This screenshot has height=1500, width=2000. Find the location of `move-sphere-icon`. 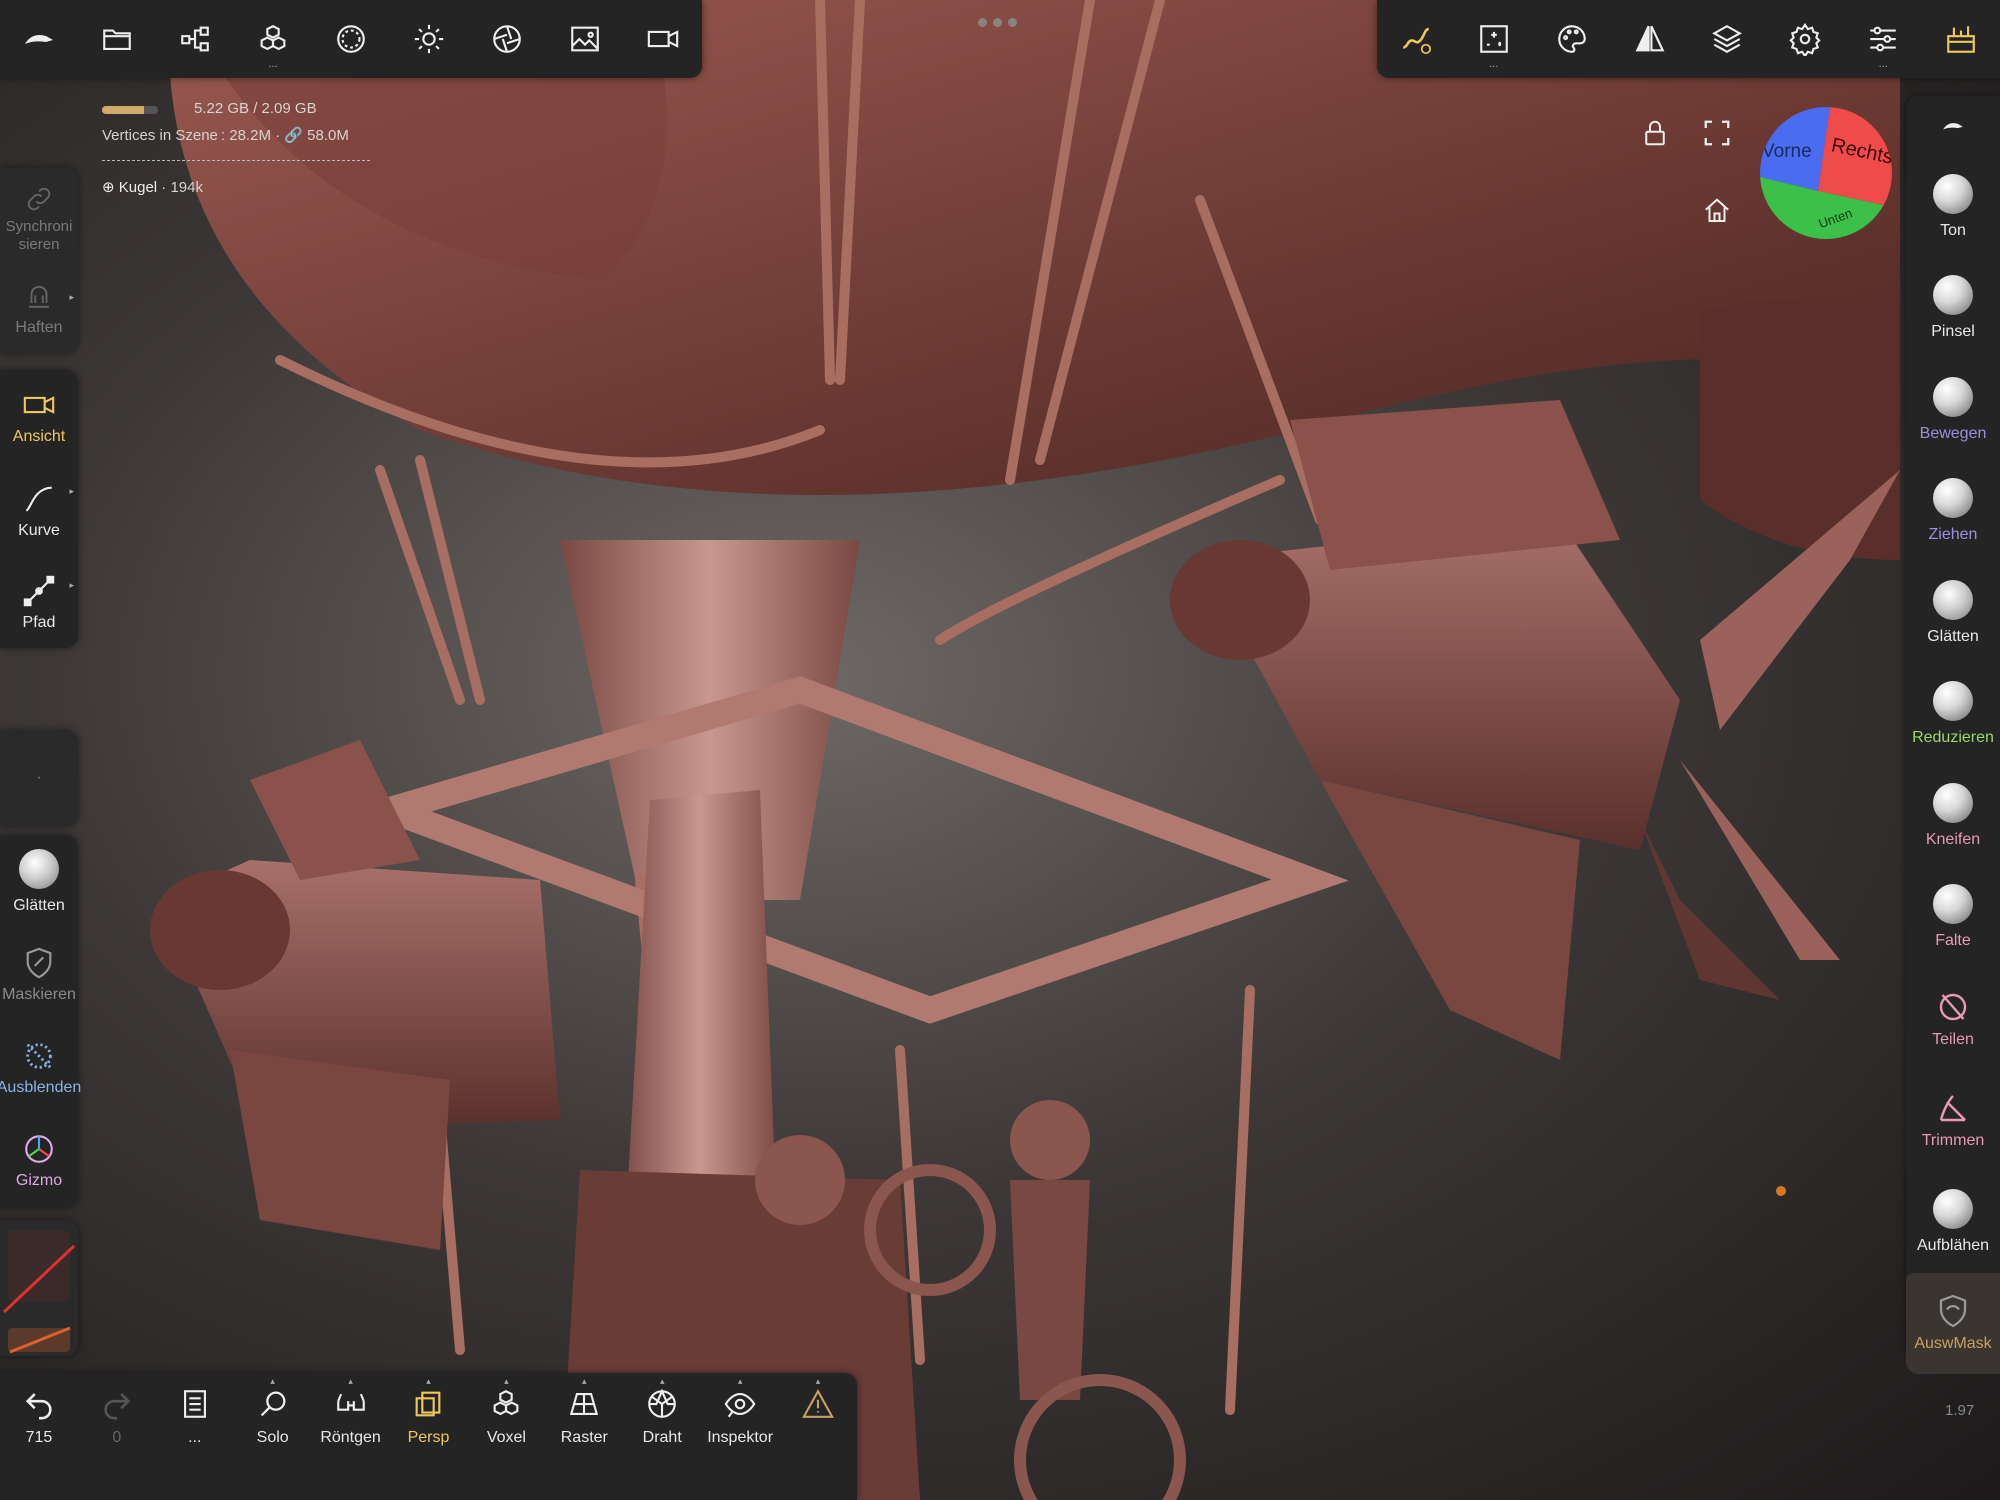

move-sphere-icon is located at coordinates (1953, 396).